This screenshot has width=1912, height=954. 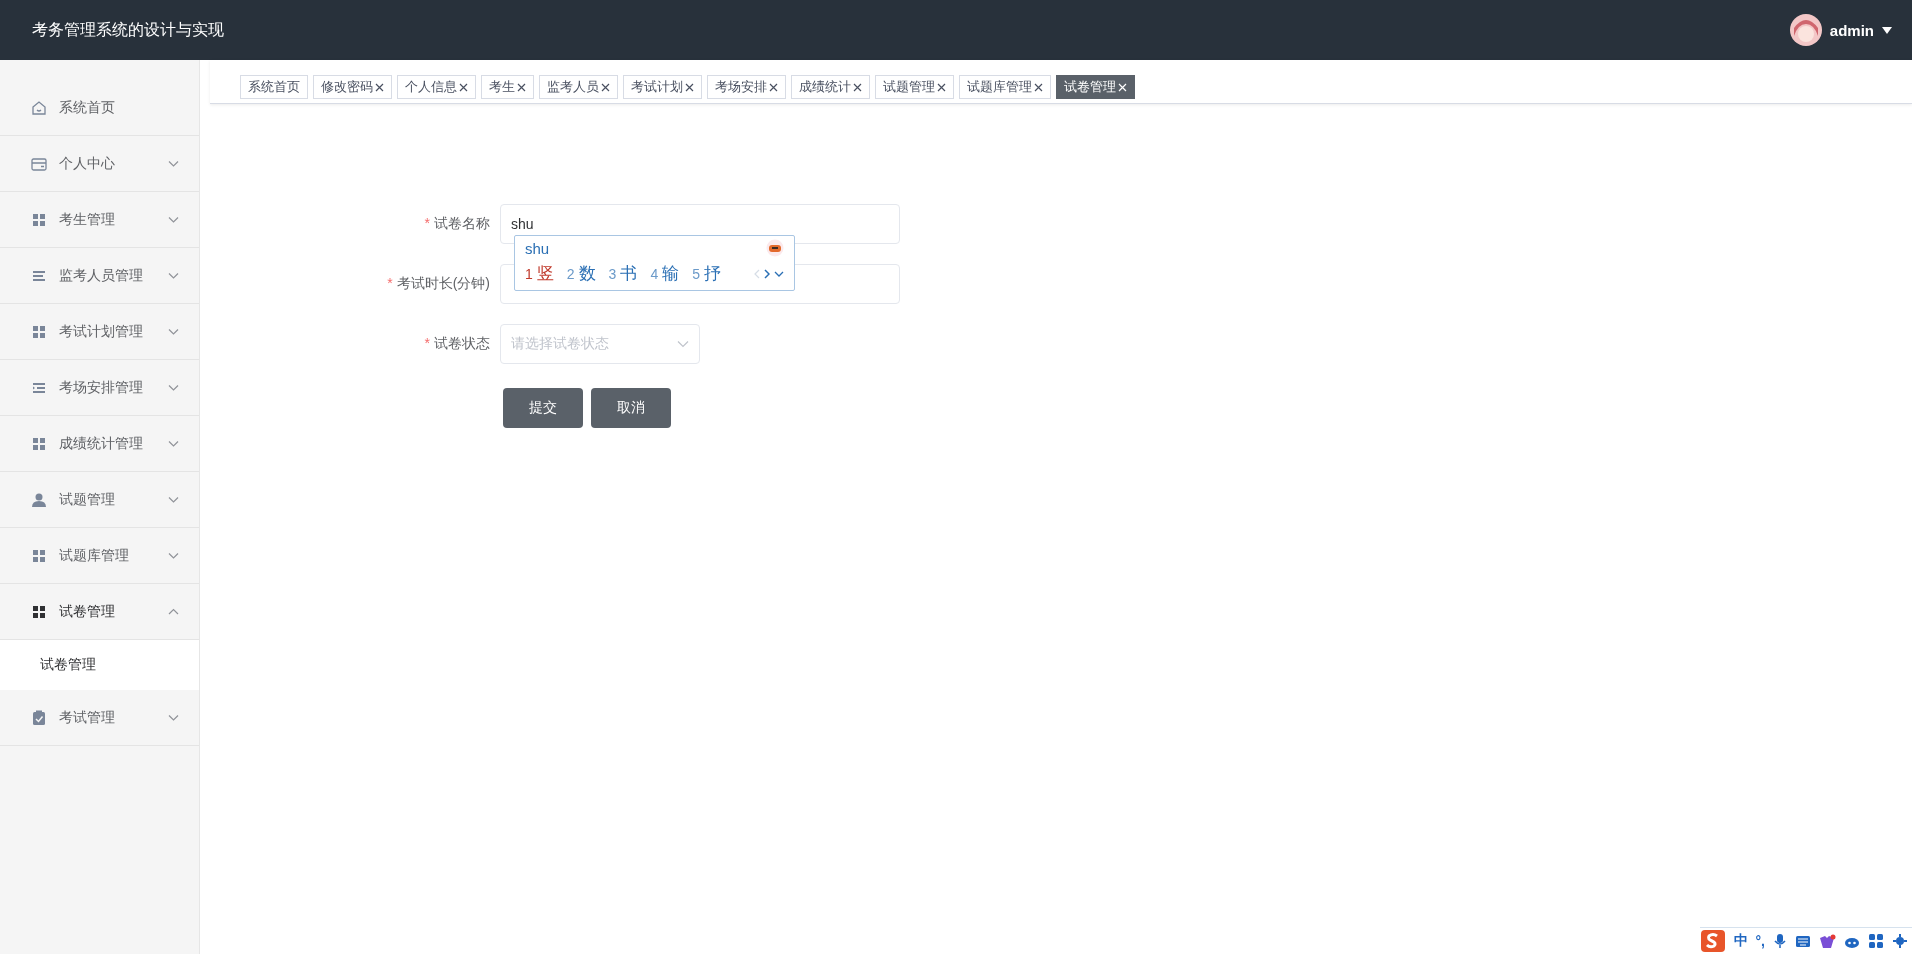 I want to click on caret-icon, so click(x=1887, y=30).